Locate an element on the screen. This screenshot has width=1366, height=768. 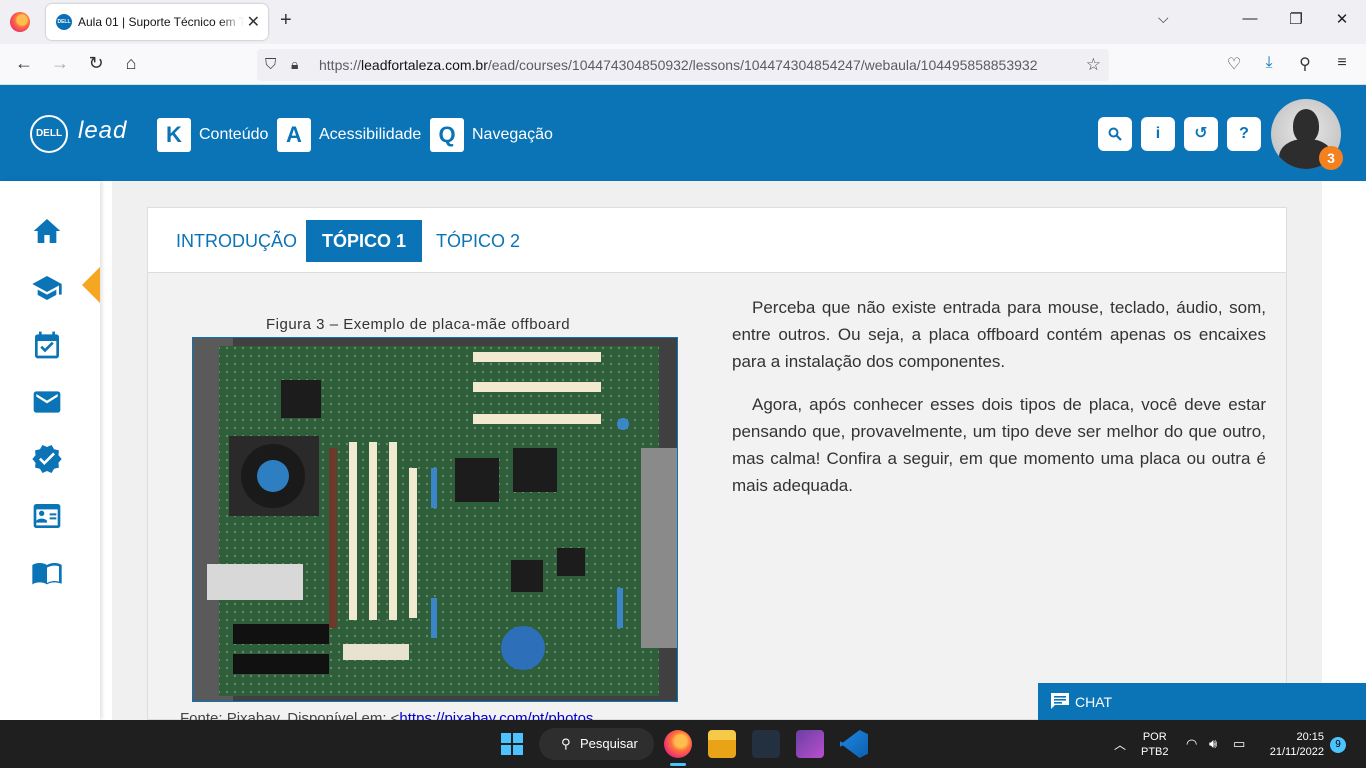
undo-icon: ↺ is located at coordinates (1201, 133).